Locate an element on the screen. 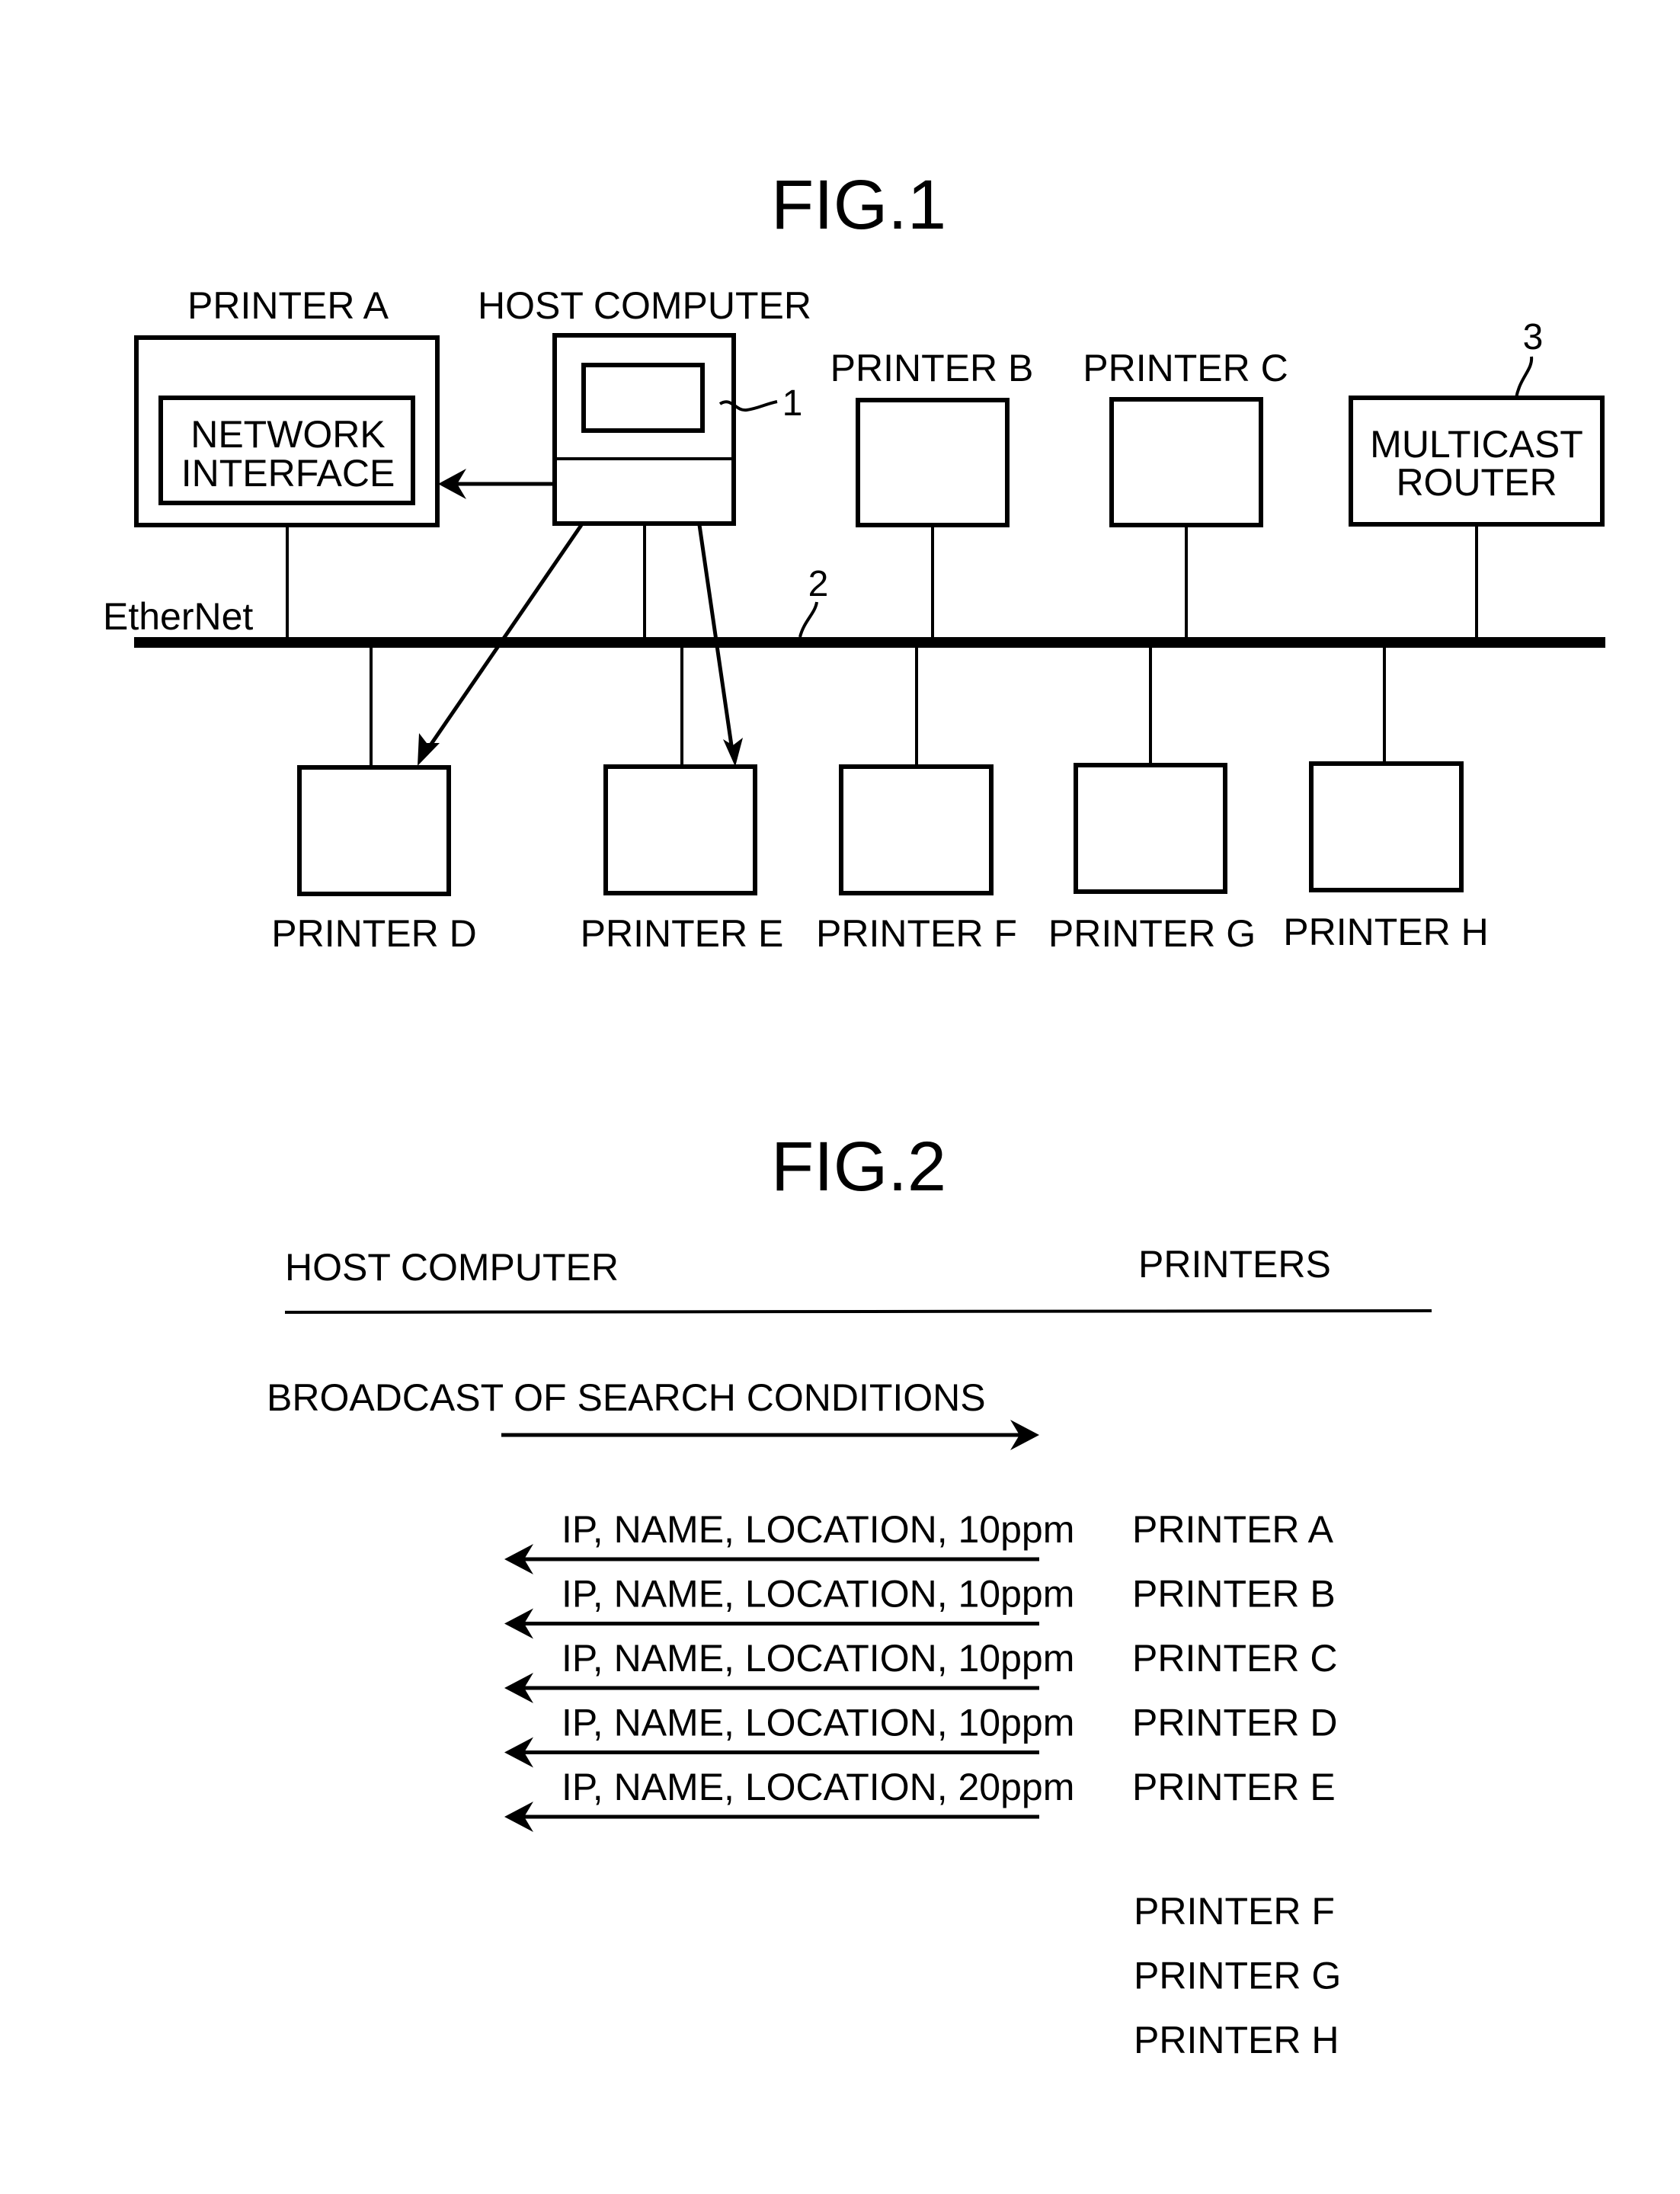 This screenshot has width=1680, height=2194. network-interface-label-line1: NETWORK is located at coordinates (288, 434).